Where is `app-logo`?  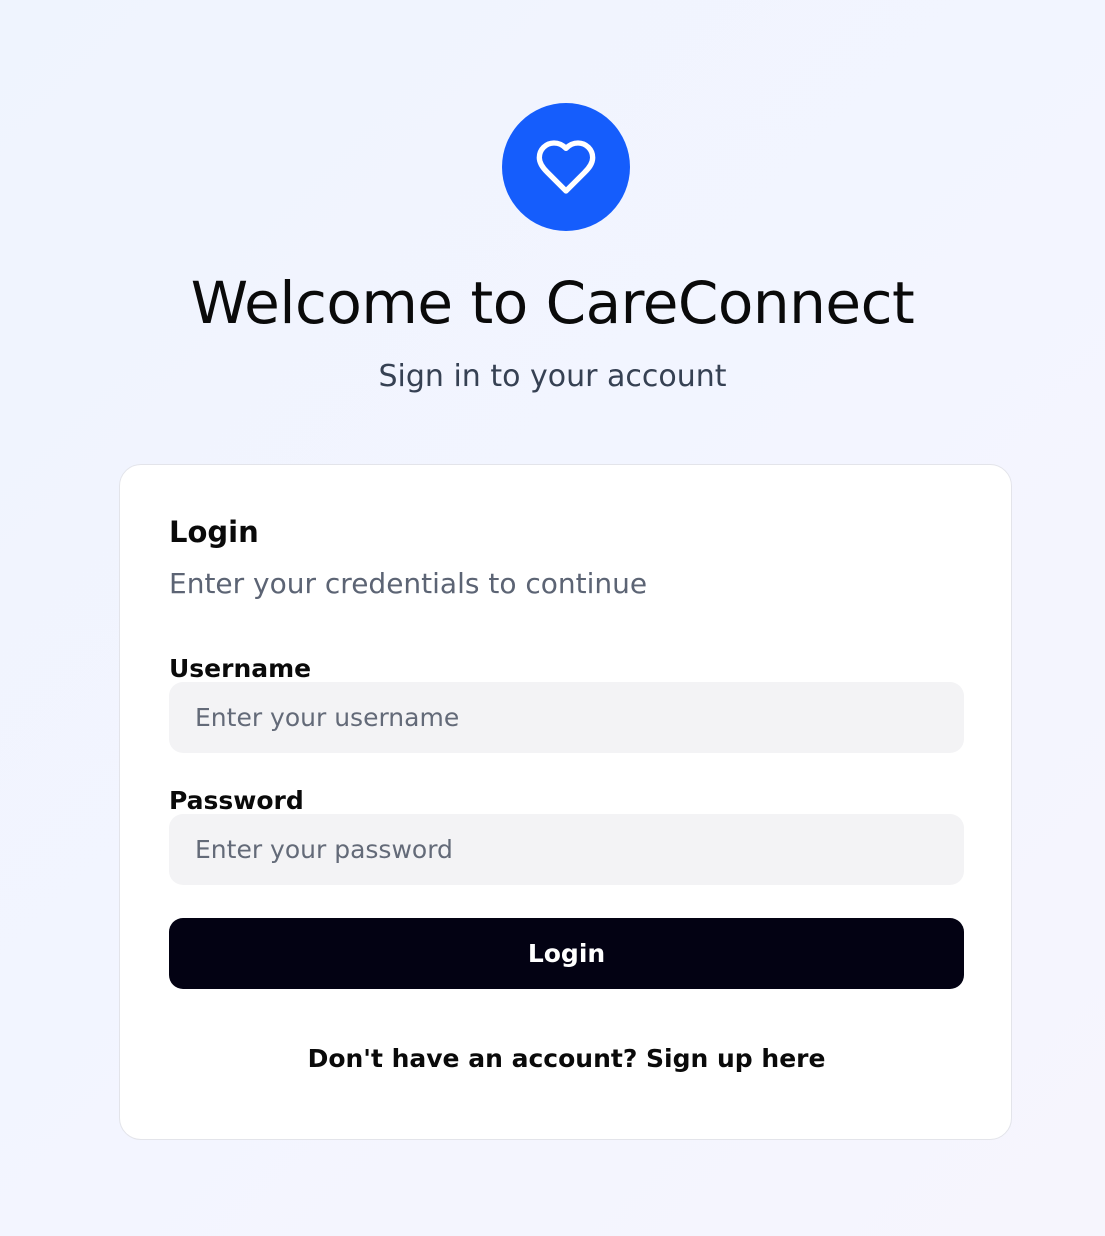 app-logo is located at coordinates (566, 167).